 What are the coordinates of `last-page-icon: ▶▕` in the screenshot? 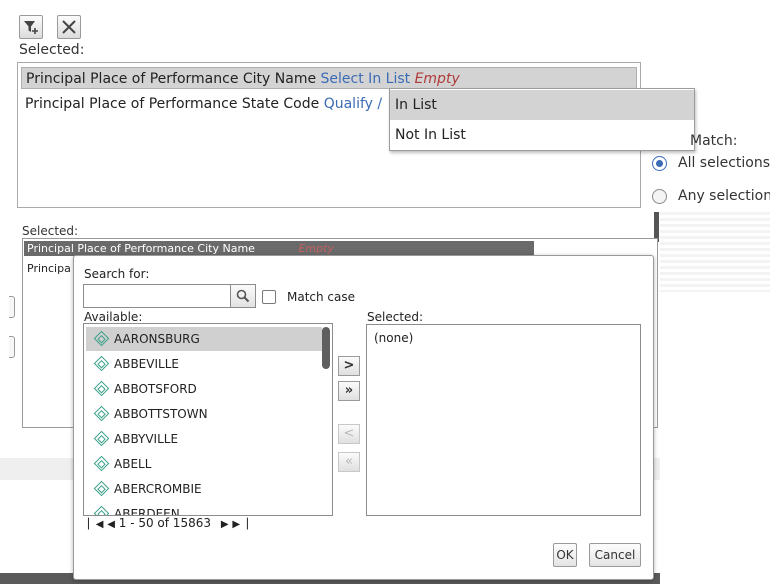 It's located at (239, 524).